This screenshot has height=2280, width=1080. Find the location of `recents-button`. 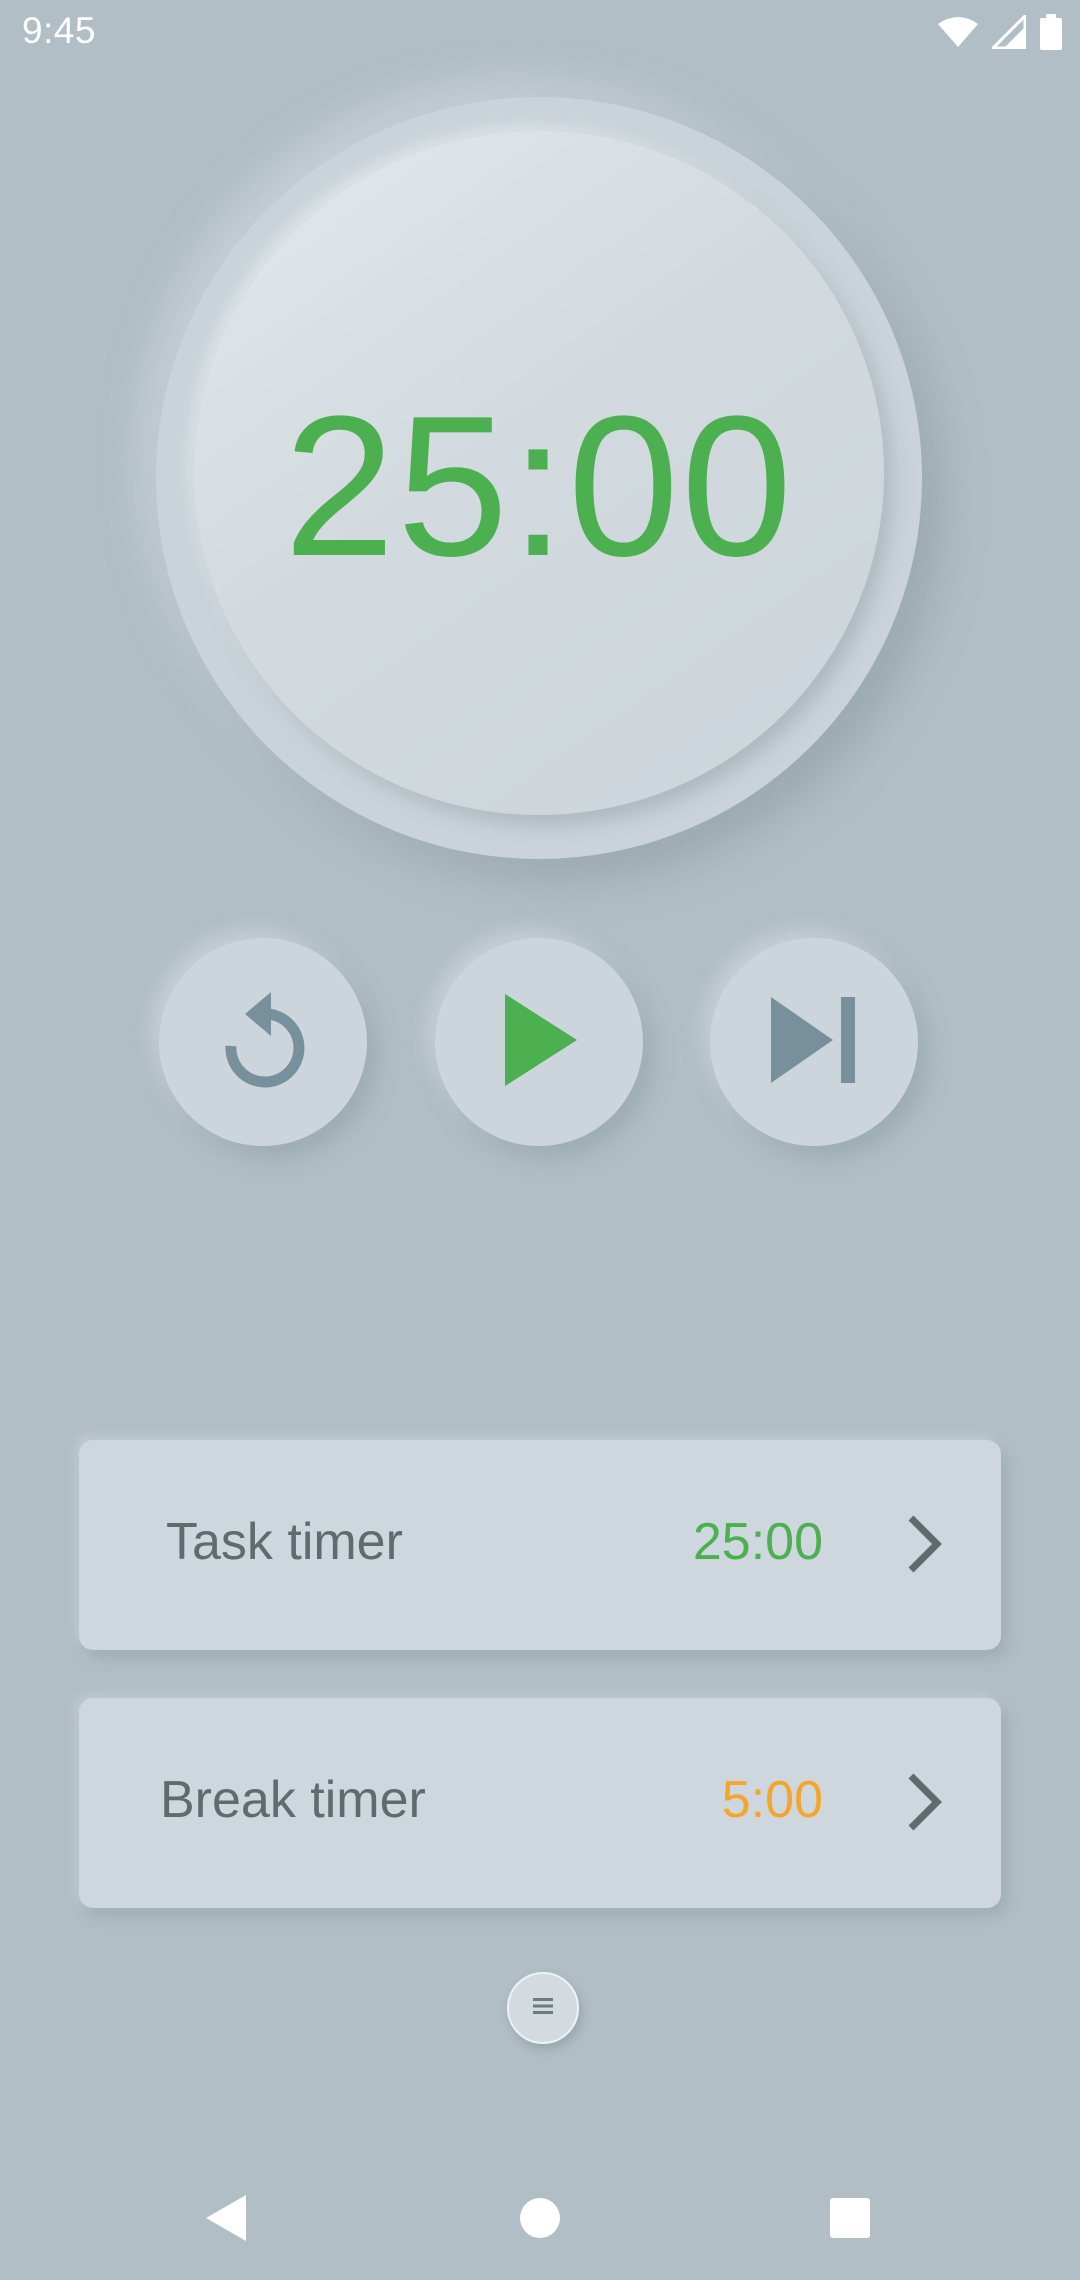

recents-button is located at coordinates (850, 2220).